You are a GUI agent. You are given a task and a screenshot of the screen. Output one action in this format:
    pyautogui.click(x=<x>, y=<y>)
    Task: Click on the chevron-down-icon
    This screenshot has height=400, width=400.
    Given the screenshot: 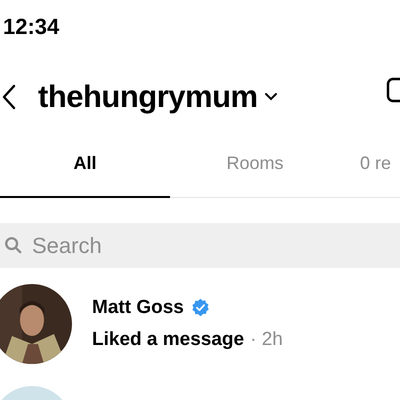 What is the action you would take?
    pyautogui.click(x=271, y=97)
    